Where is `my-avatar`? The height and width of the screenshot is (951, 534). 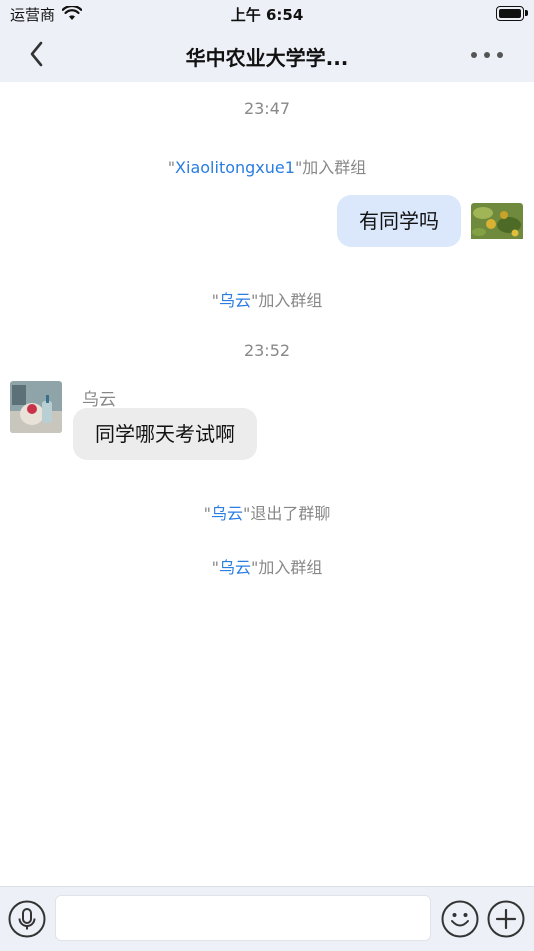
my-avatar is located at coordinates (497, 229).